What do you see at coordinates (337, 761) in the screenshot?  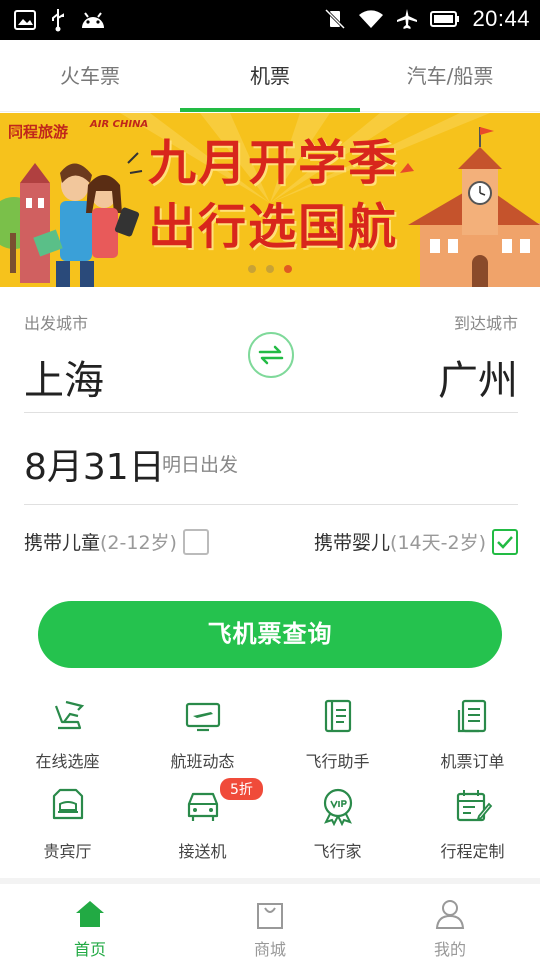 I see `service-label: 飞行助手` at bounding box center [337, 761].